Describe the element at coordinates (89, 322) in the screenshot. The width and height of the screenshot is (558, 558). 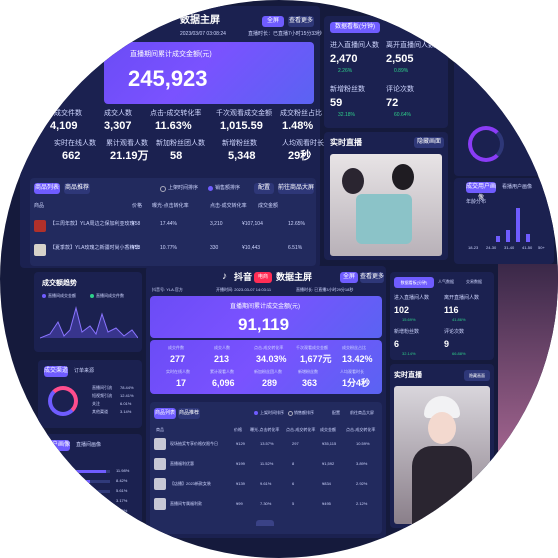
I see `trend-line-chart` at that location.